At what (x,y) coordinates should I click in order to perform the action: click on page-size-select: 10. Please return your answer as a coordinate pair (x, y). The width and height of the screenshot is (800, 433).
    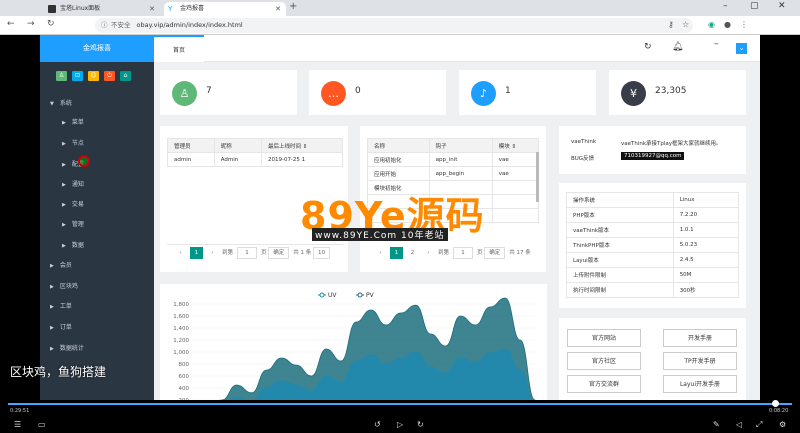
    Looking at the image, I should click on (322, 253).